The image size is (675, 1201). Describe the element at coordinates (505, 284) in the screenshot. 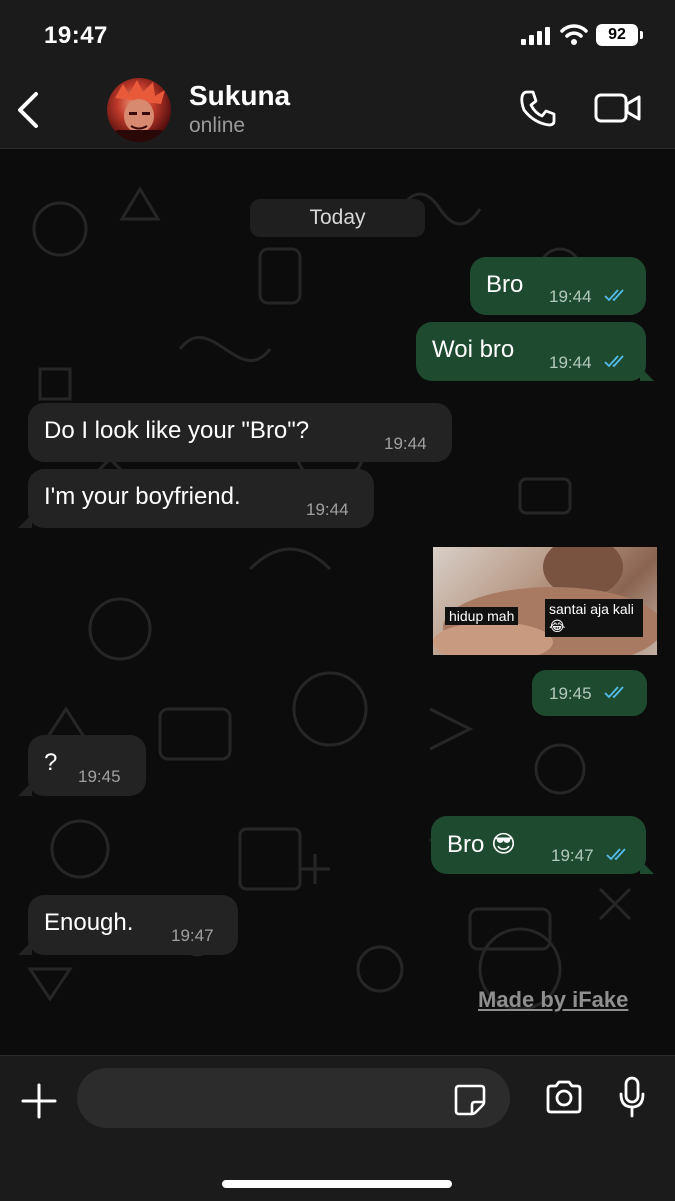

I see `message-text: Bro` at that location.